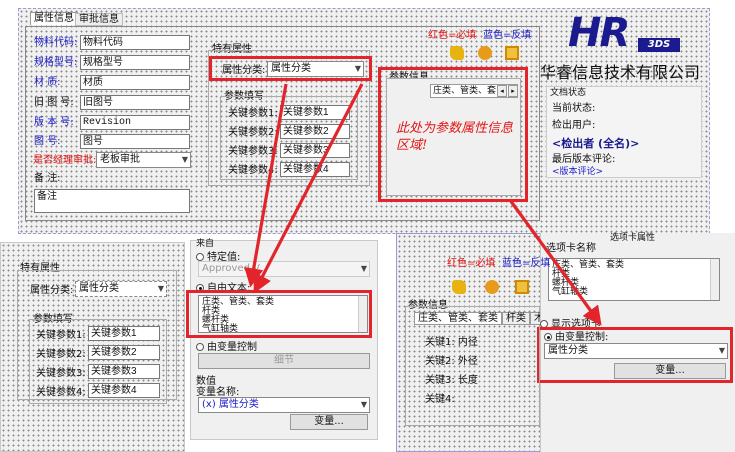  What do you see at coordinates (555, 262) in the screenshot?
I see `arrow-param-info` at bounding box center [555, 262].